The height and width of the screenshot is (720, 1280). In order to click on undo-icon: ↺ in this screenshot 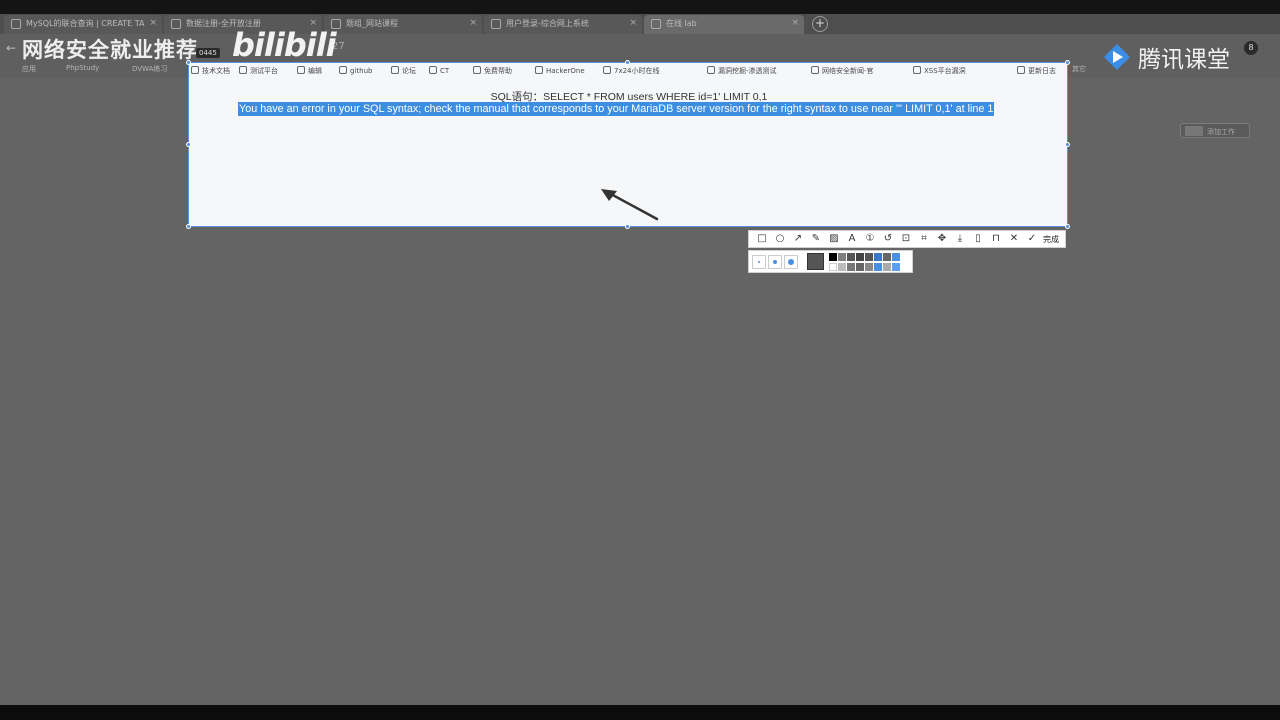, I will do `click(888, 239)`.